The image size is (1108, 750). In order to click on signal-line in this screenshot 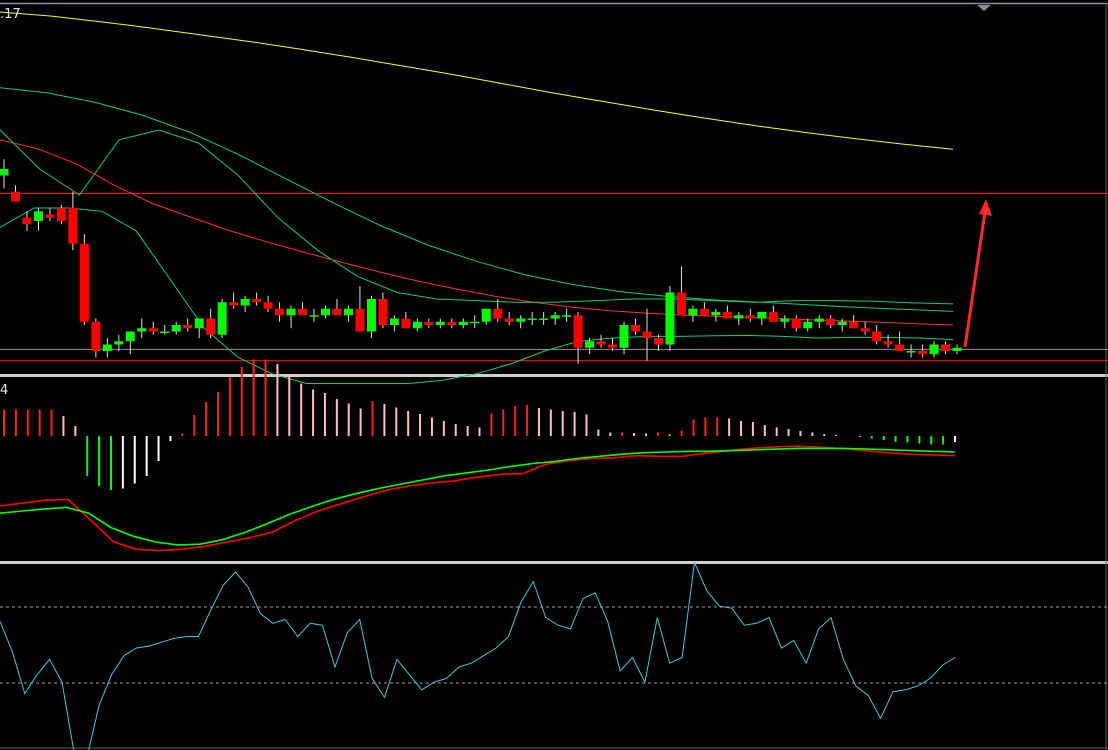, I will do `click(478, 496)`.